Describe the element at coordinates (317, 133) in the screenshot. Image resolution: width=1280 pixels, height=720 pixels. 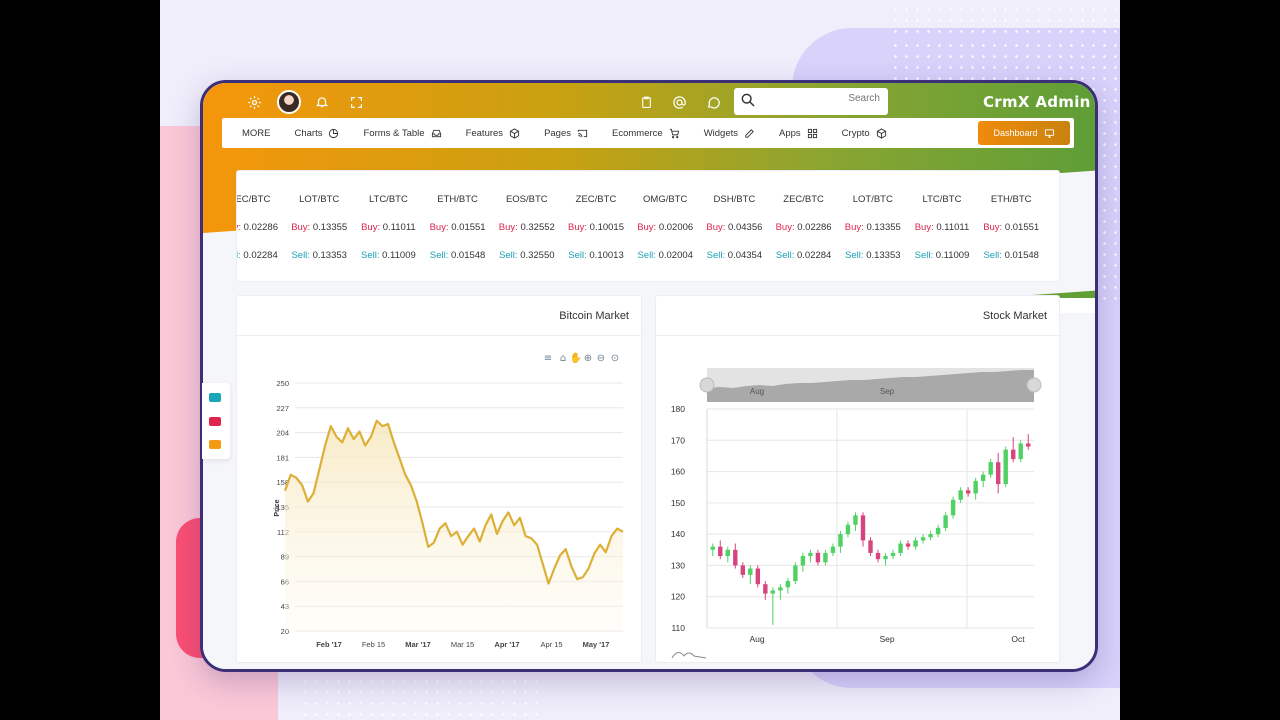
I see `nav-item-charts: Charts` at that location.